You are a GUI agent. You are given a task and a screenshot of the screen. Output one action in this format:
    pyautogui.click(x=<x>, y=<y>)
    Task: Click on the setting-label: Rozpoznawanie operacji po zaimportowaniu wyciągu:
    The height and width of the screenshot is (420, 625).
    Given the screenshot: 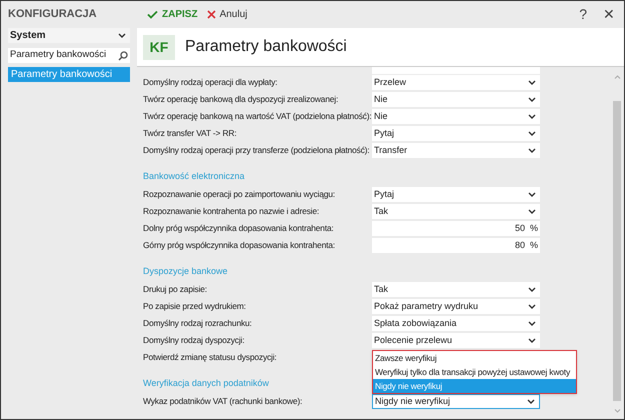 What is the action you would take?
    pyautogui.click(x=239, y=194)
    